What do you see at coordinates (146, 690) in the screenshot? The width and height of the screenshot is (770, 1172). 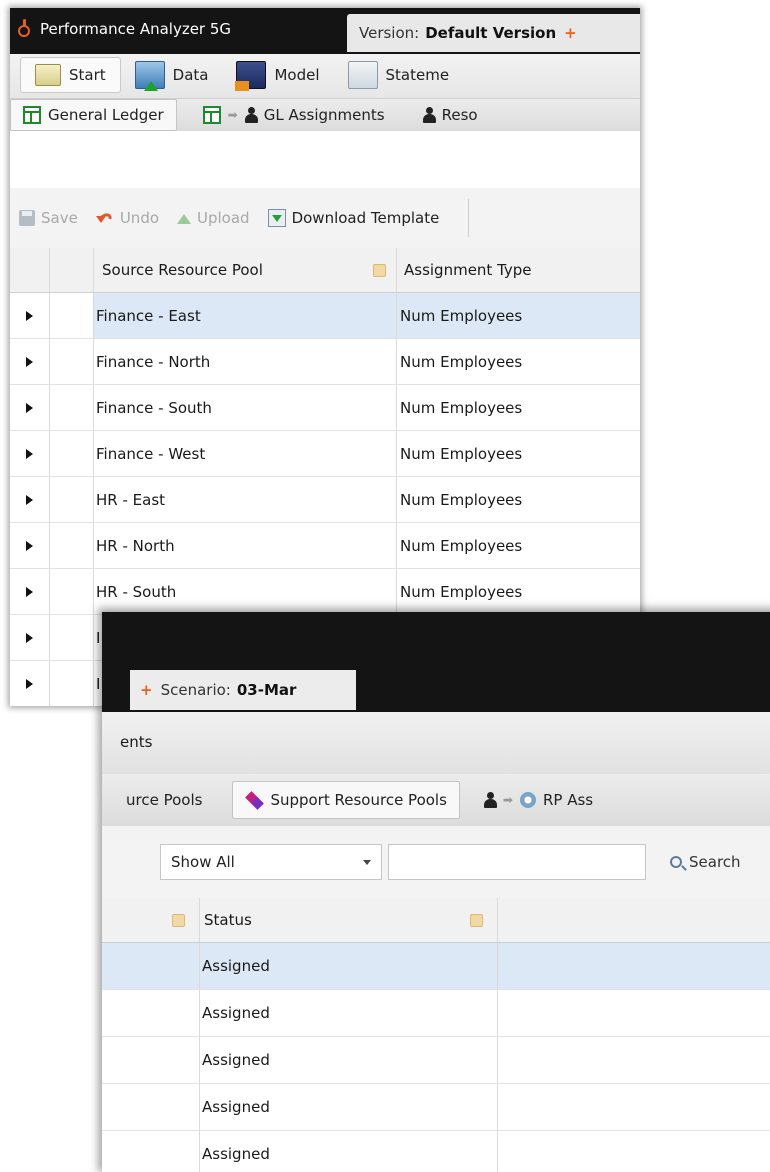 I see `add-scenario-icon: +` at bounding box center [146, 690].